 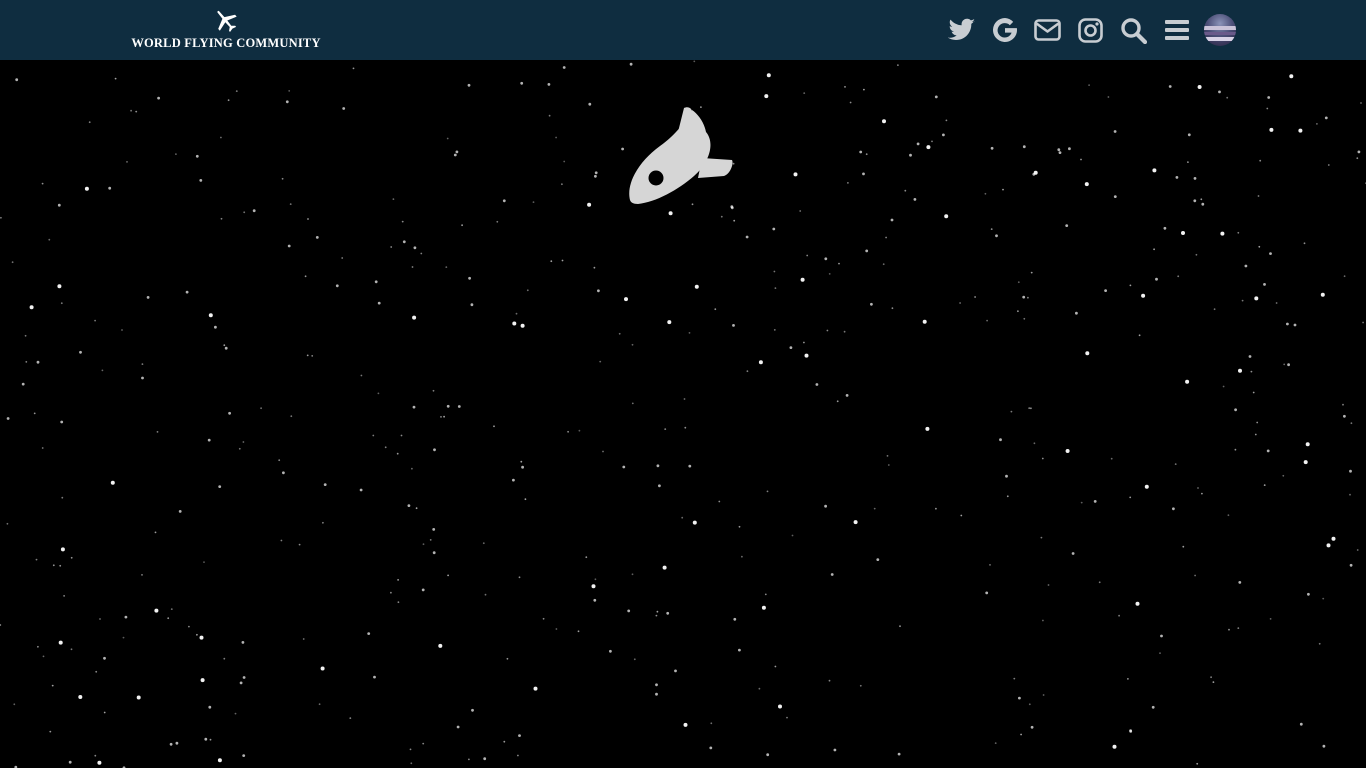 What do you see at coordinates (1220, 30) in the screenshot?
I see `user-avatar` at bounding box center [1220, 30].